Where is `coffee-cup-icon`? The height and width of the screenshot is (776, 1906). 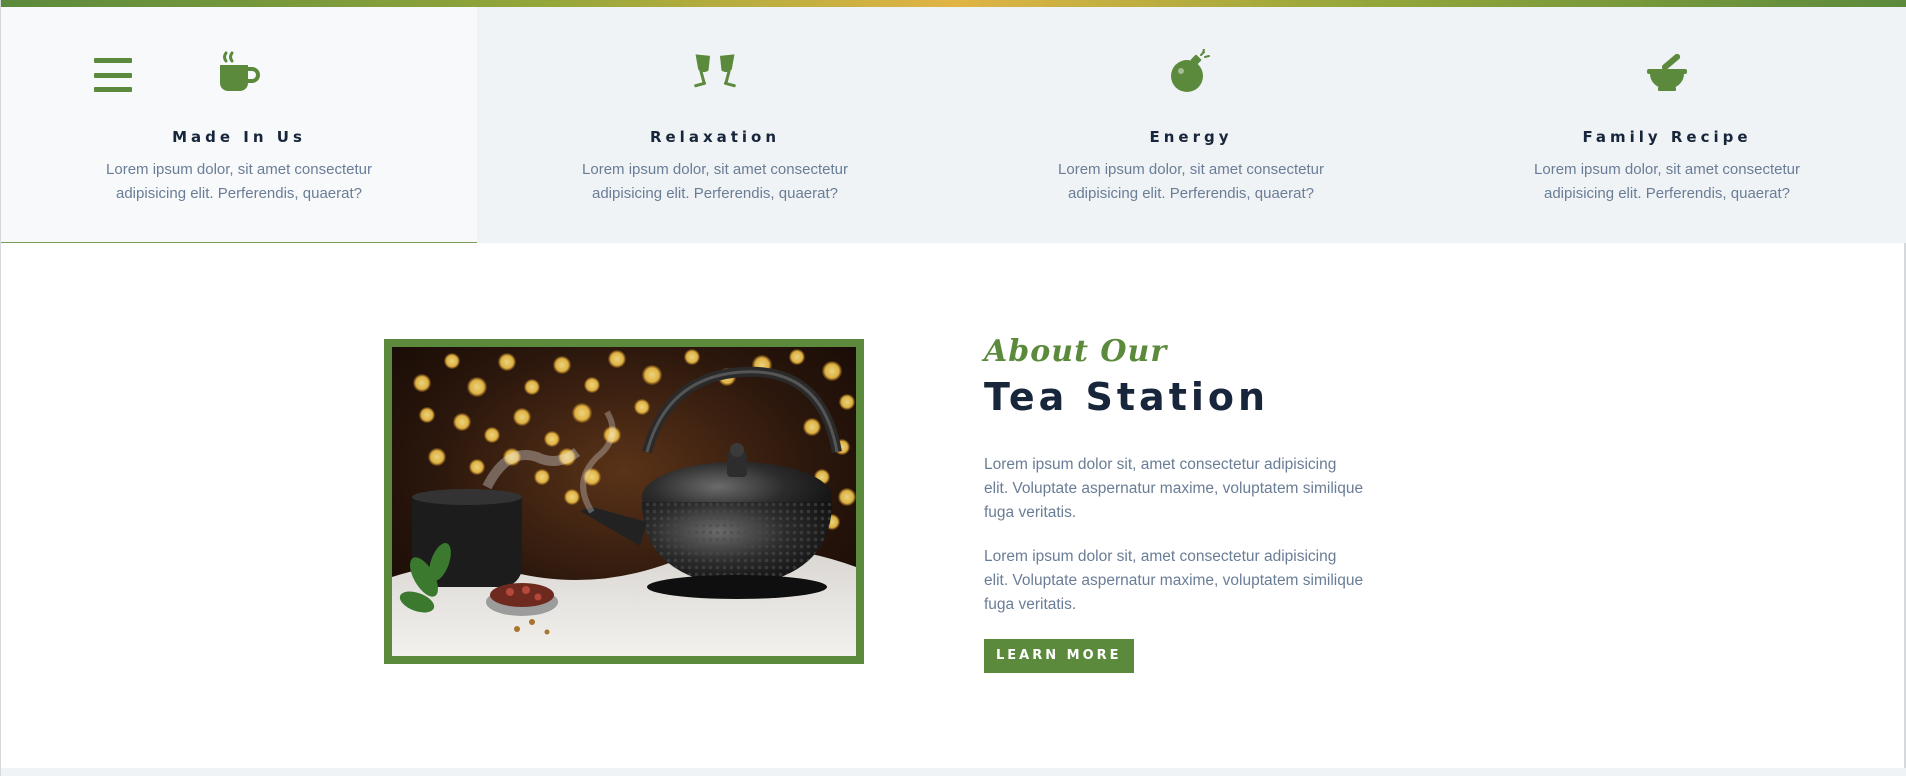
coffee-cup-icon is located at coordinates (239, 72).